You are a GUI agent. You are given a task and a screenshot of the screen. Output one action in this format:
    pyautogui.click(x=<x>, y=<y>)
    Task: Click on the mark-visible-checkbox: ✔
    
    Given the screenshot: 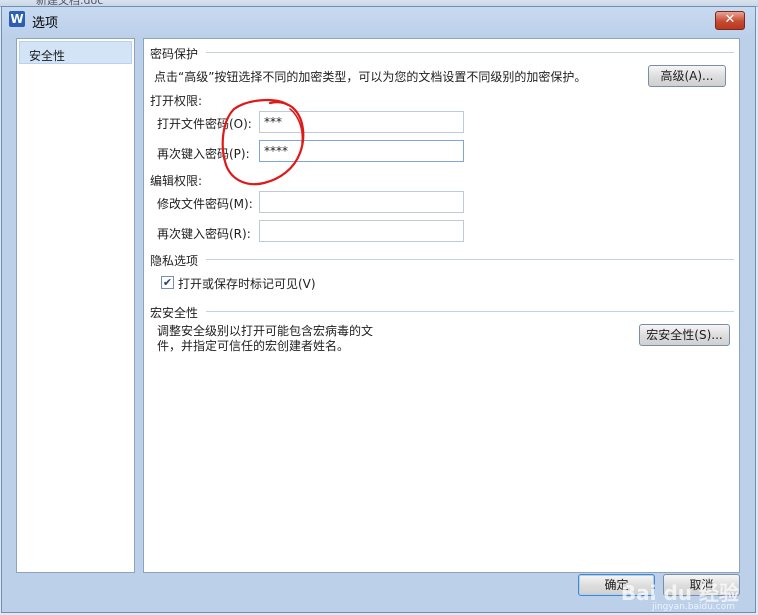 What is the action you would take?
    pyautogui.click(x=167, y=282)
    